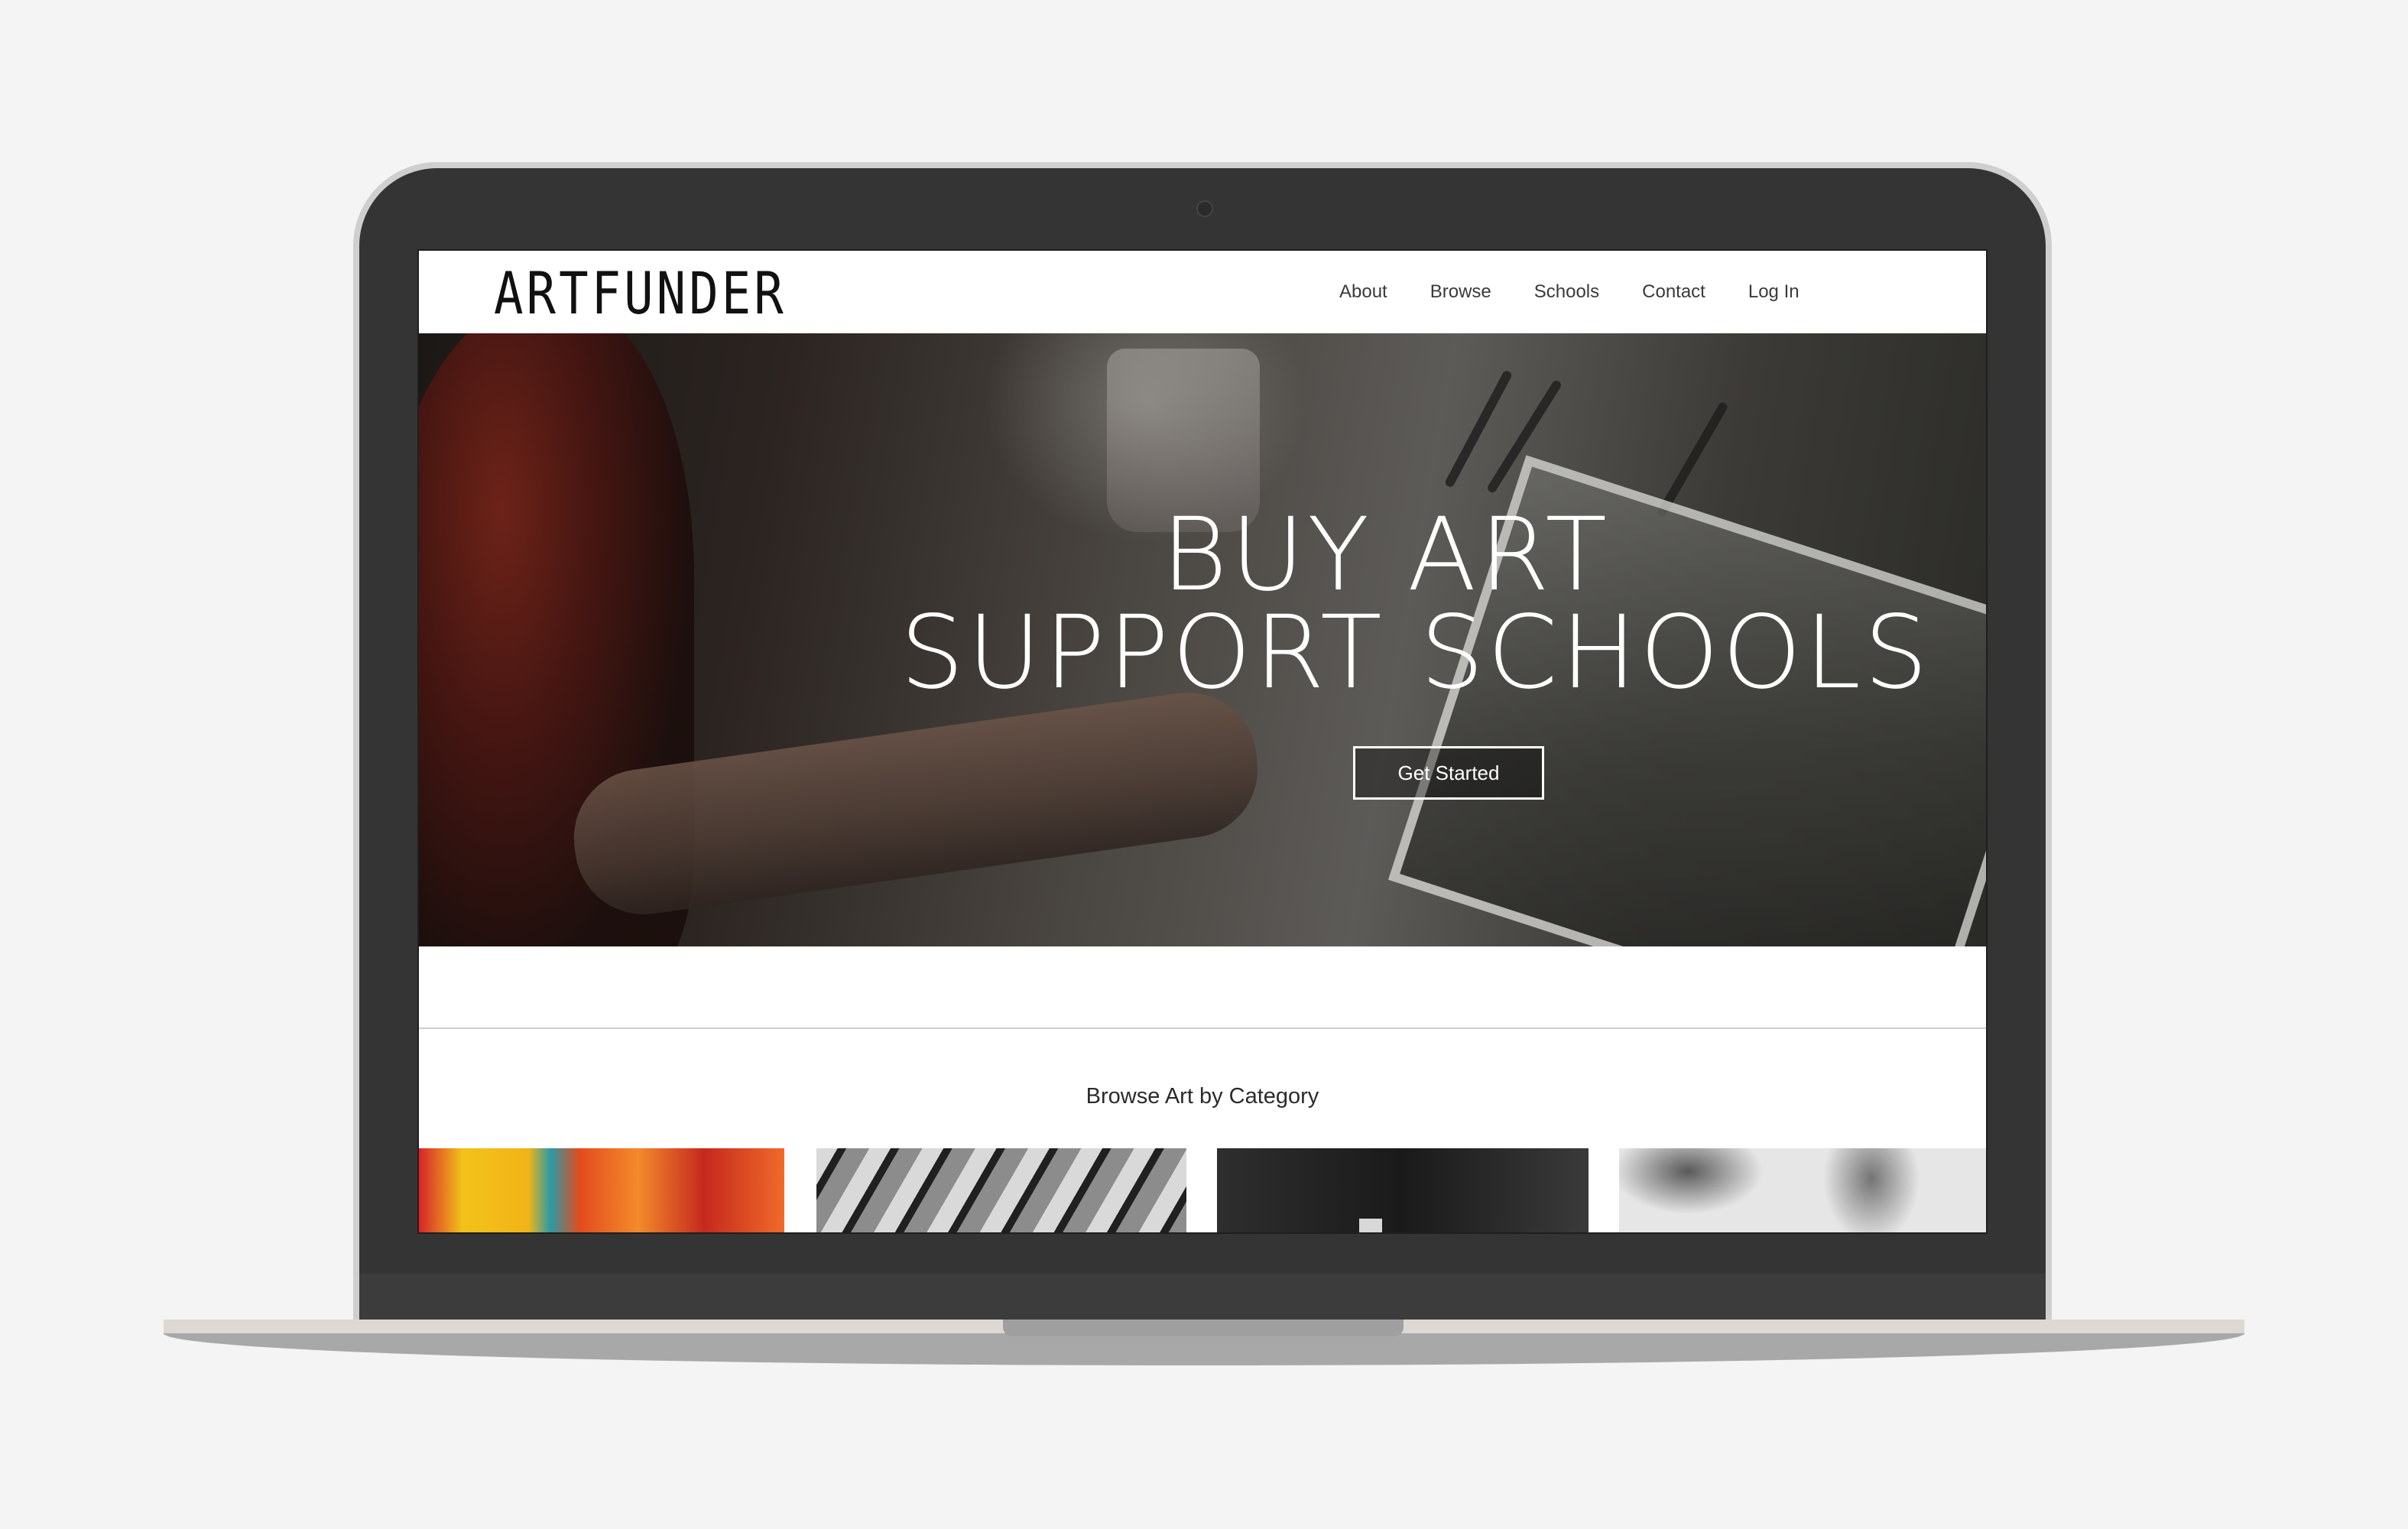 This screenshot has height=1529, width=2408. Describe the element at coordinates (1386, 555) in the screenshot. I see `hero-heading-line1: BUY ART` at that location.